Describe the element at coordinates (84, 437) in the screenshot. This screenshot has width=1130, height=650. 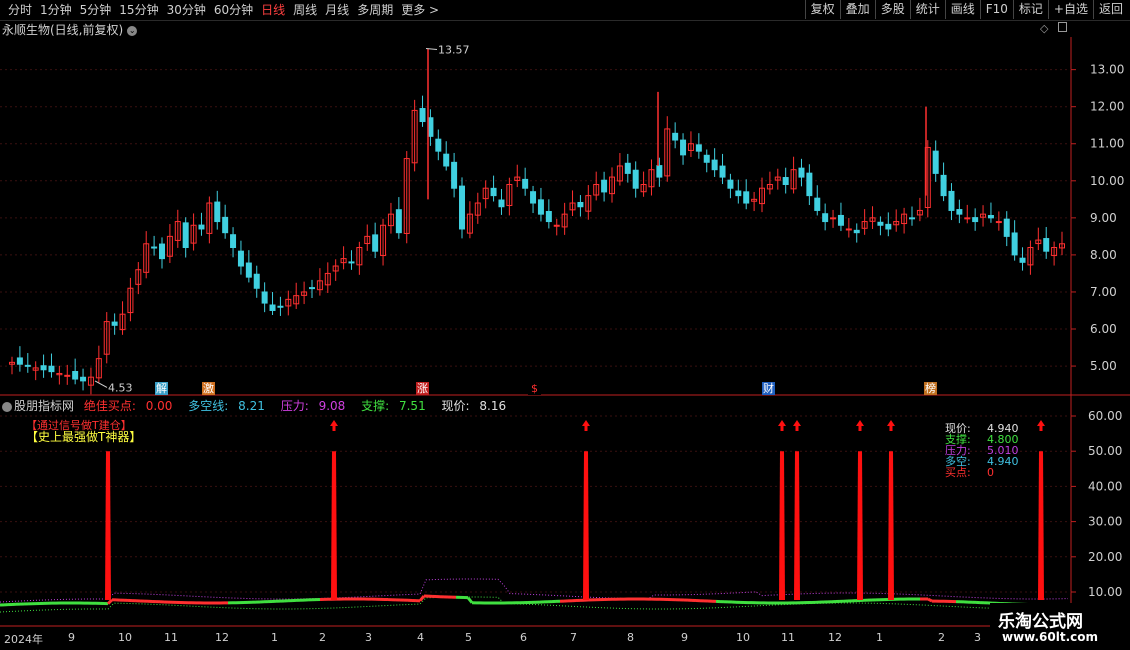
I see `tag-yellow: 【史上最强做T神器】` at that location.